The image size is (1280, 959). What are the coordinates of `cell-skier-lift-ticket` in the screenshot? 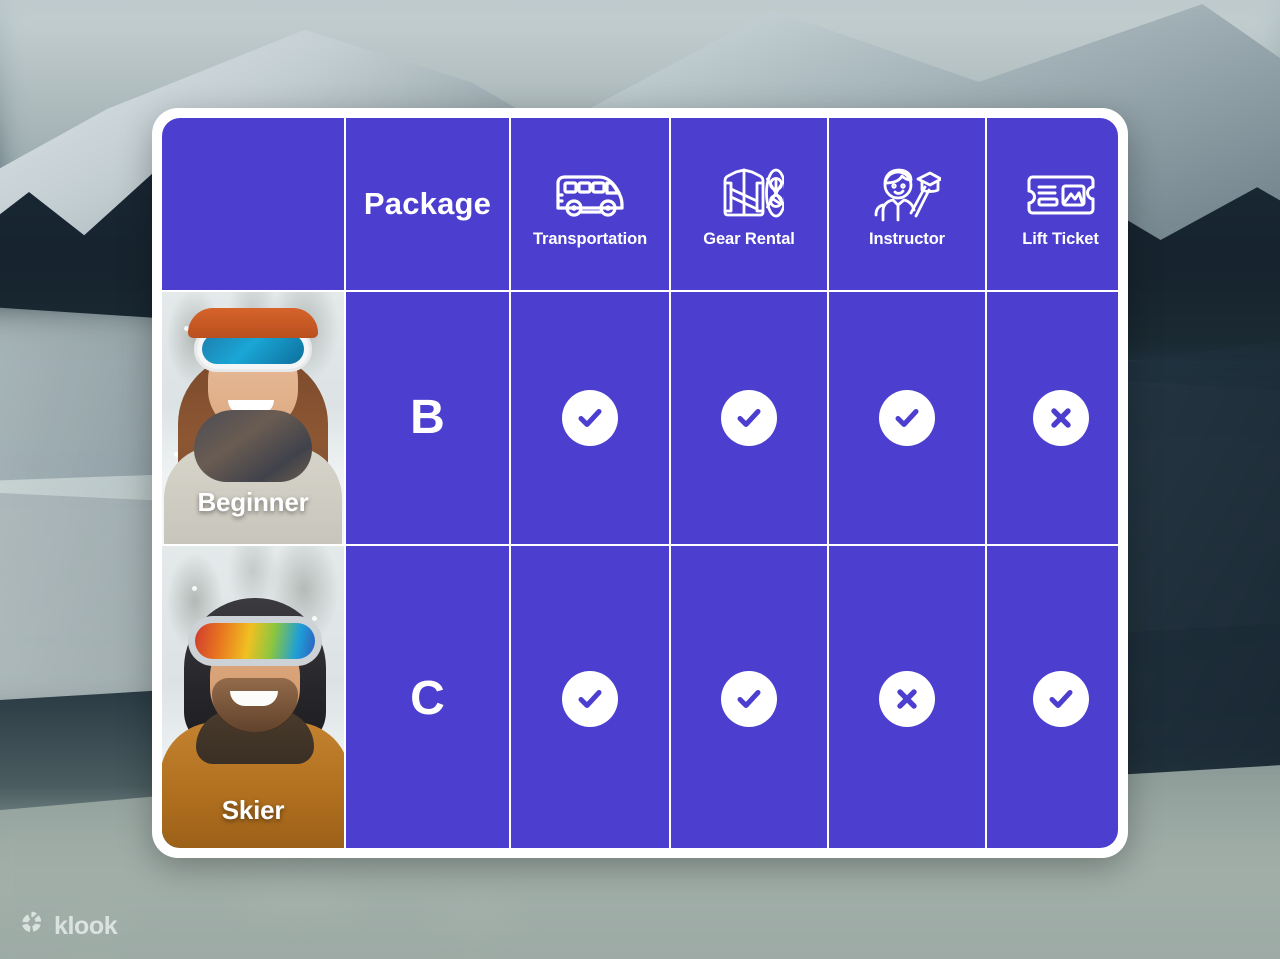 It's located at (1052, 697).